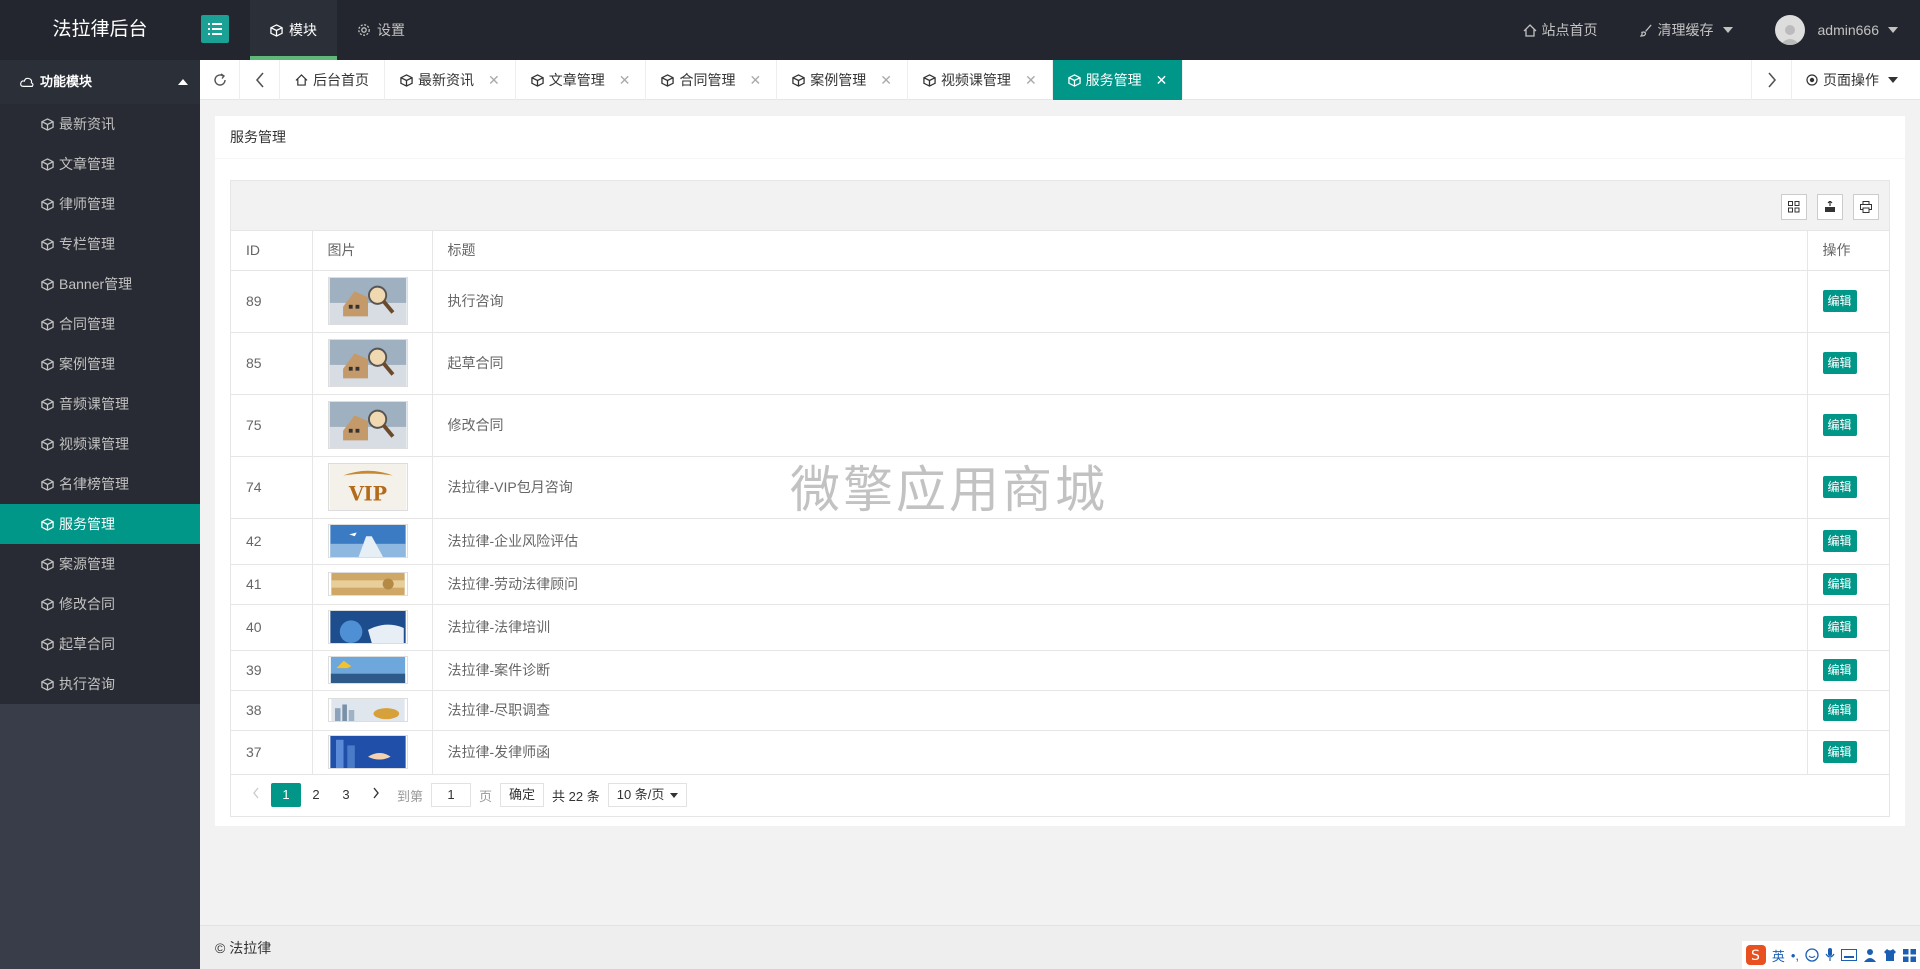 The width and height of the screenshot is (1920, 969). Describe the element at coordinates (451, 795) in the screenshot. I see `goto-page-input: 1` at that location.